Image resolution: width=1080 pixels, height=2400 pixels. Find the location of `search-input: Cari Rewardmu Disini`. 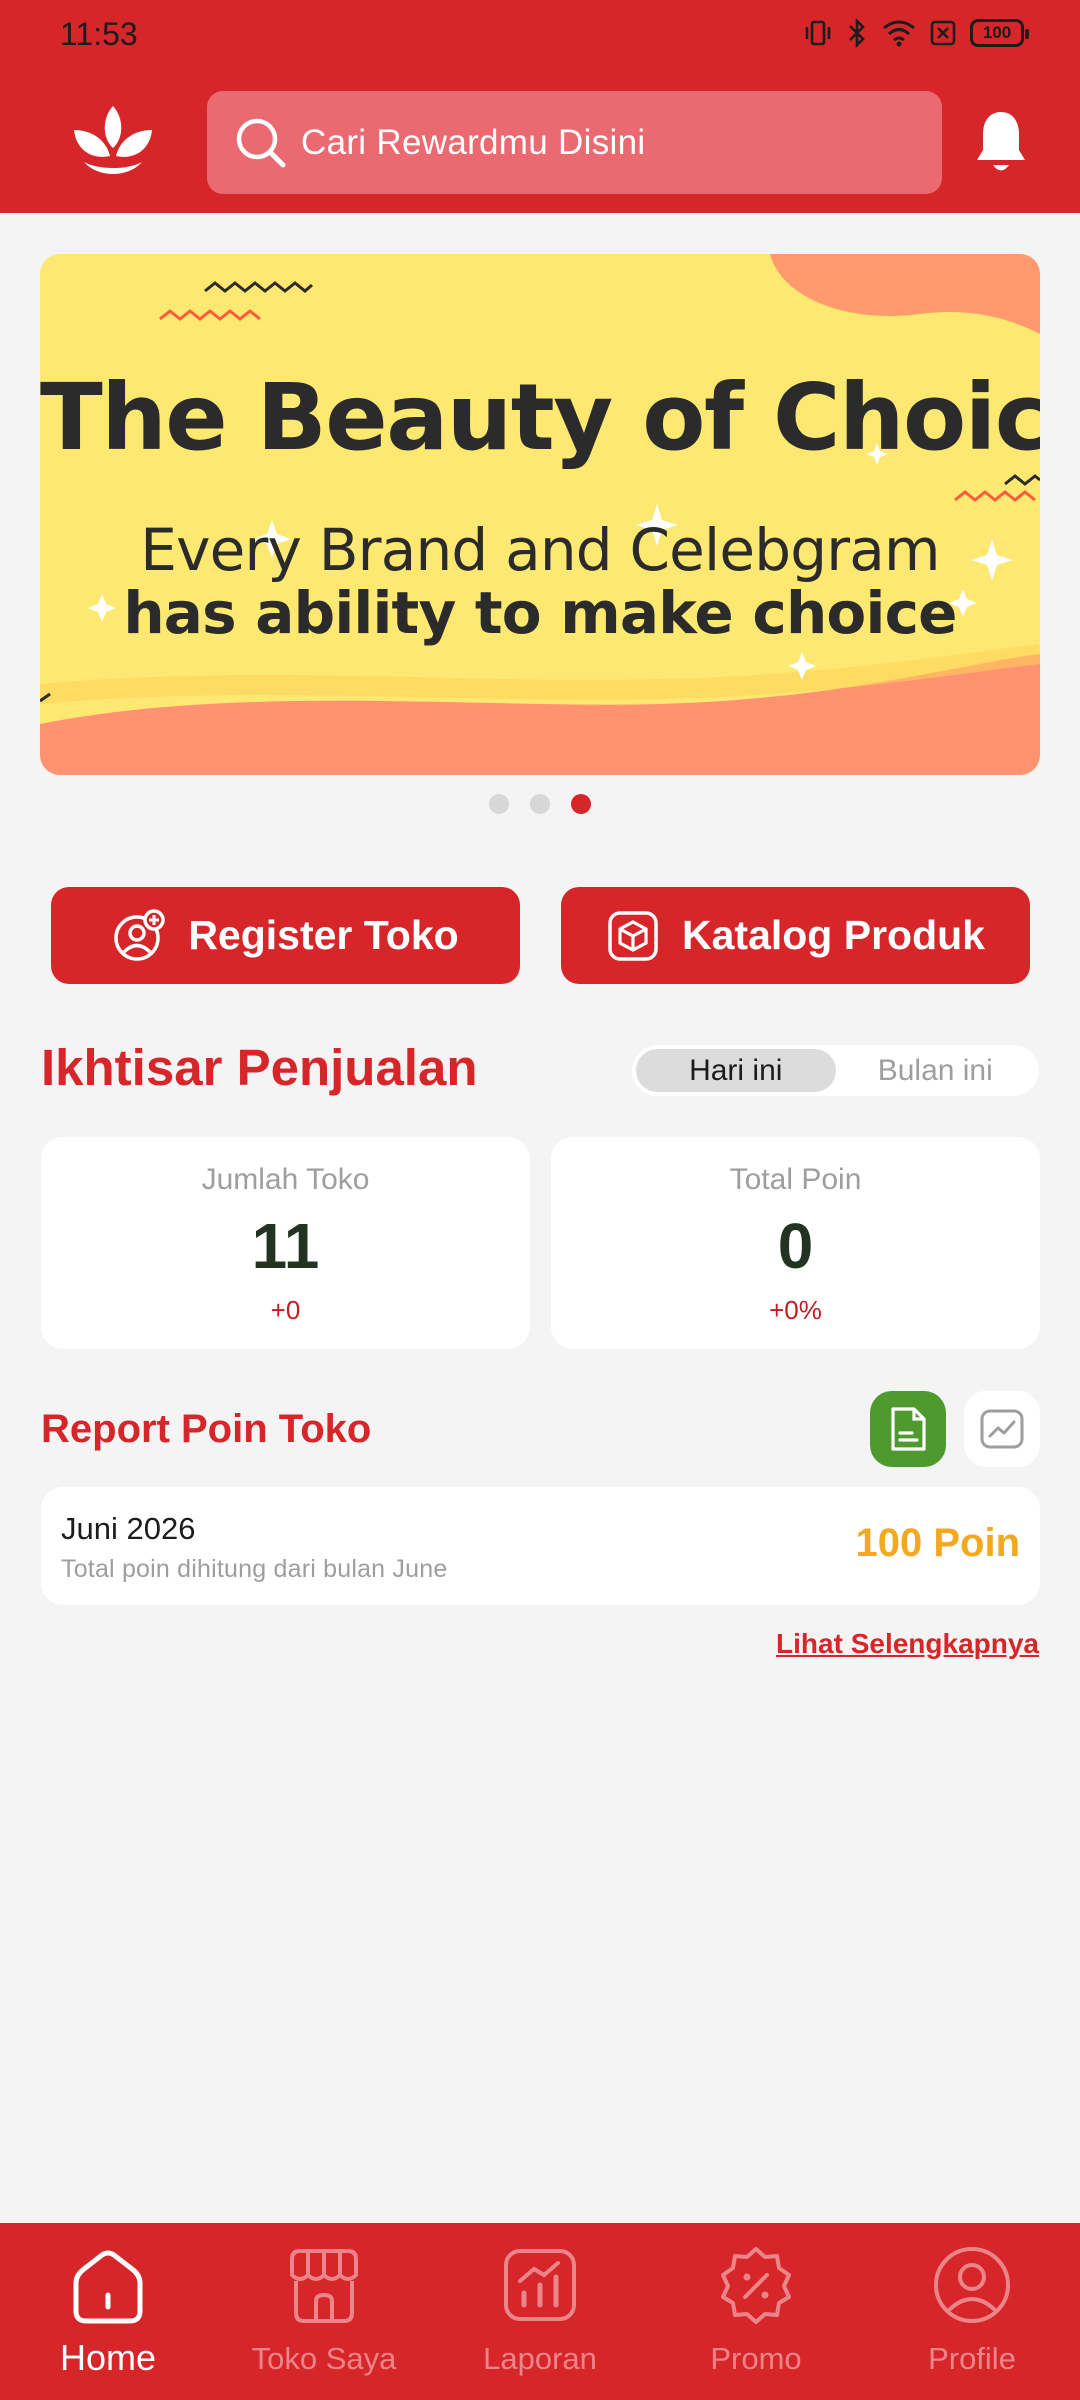

search-input: Cari Rewardmu Disini is located at coordinates (574, 142).